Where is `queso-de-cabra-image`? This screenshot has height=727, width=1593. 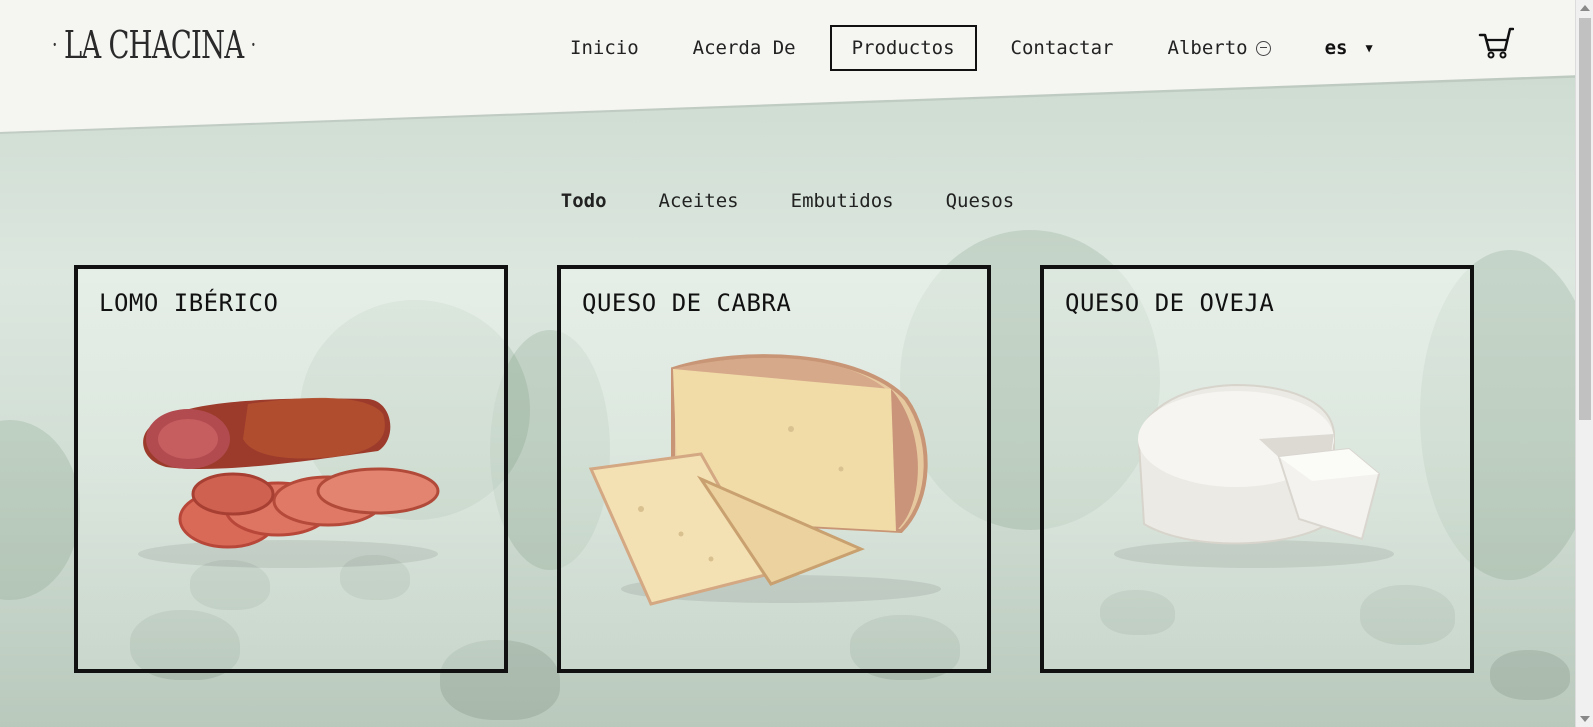
queso-de-cabra-image is located at coordinates (764, 480).